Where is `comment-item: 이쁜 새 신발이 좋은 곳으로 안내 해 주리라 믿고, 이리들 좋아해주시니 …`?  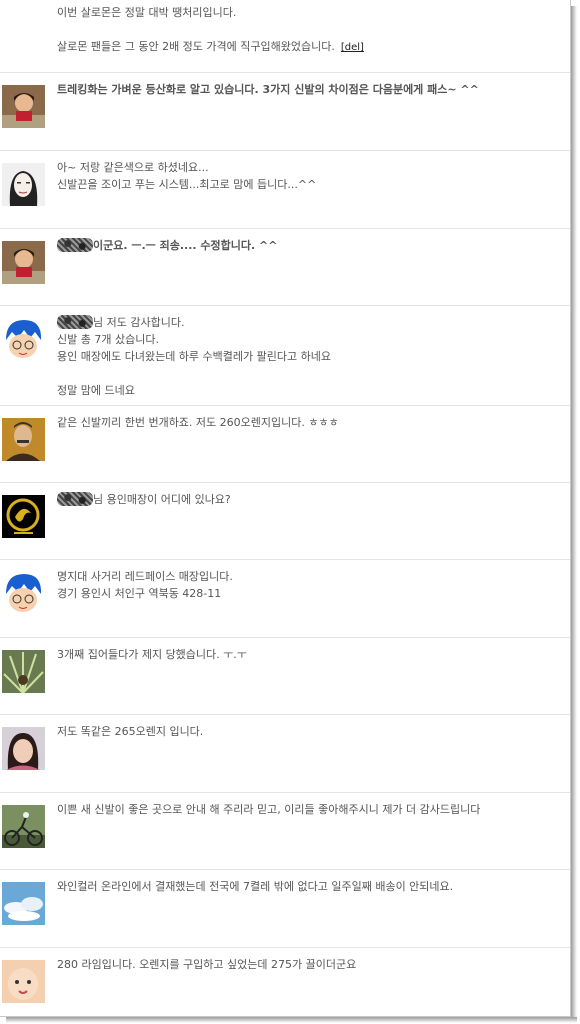
comment-item: 이쁜 새 신발이 좋은 곳으로 안내 해 주리라 믿고, 이리들 좋아해주시니 … is located at coordinates (285, 831).